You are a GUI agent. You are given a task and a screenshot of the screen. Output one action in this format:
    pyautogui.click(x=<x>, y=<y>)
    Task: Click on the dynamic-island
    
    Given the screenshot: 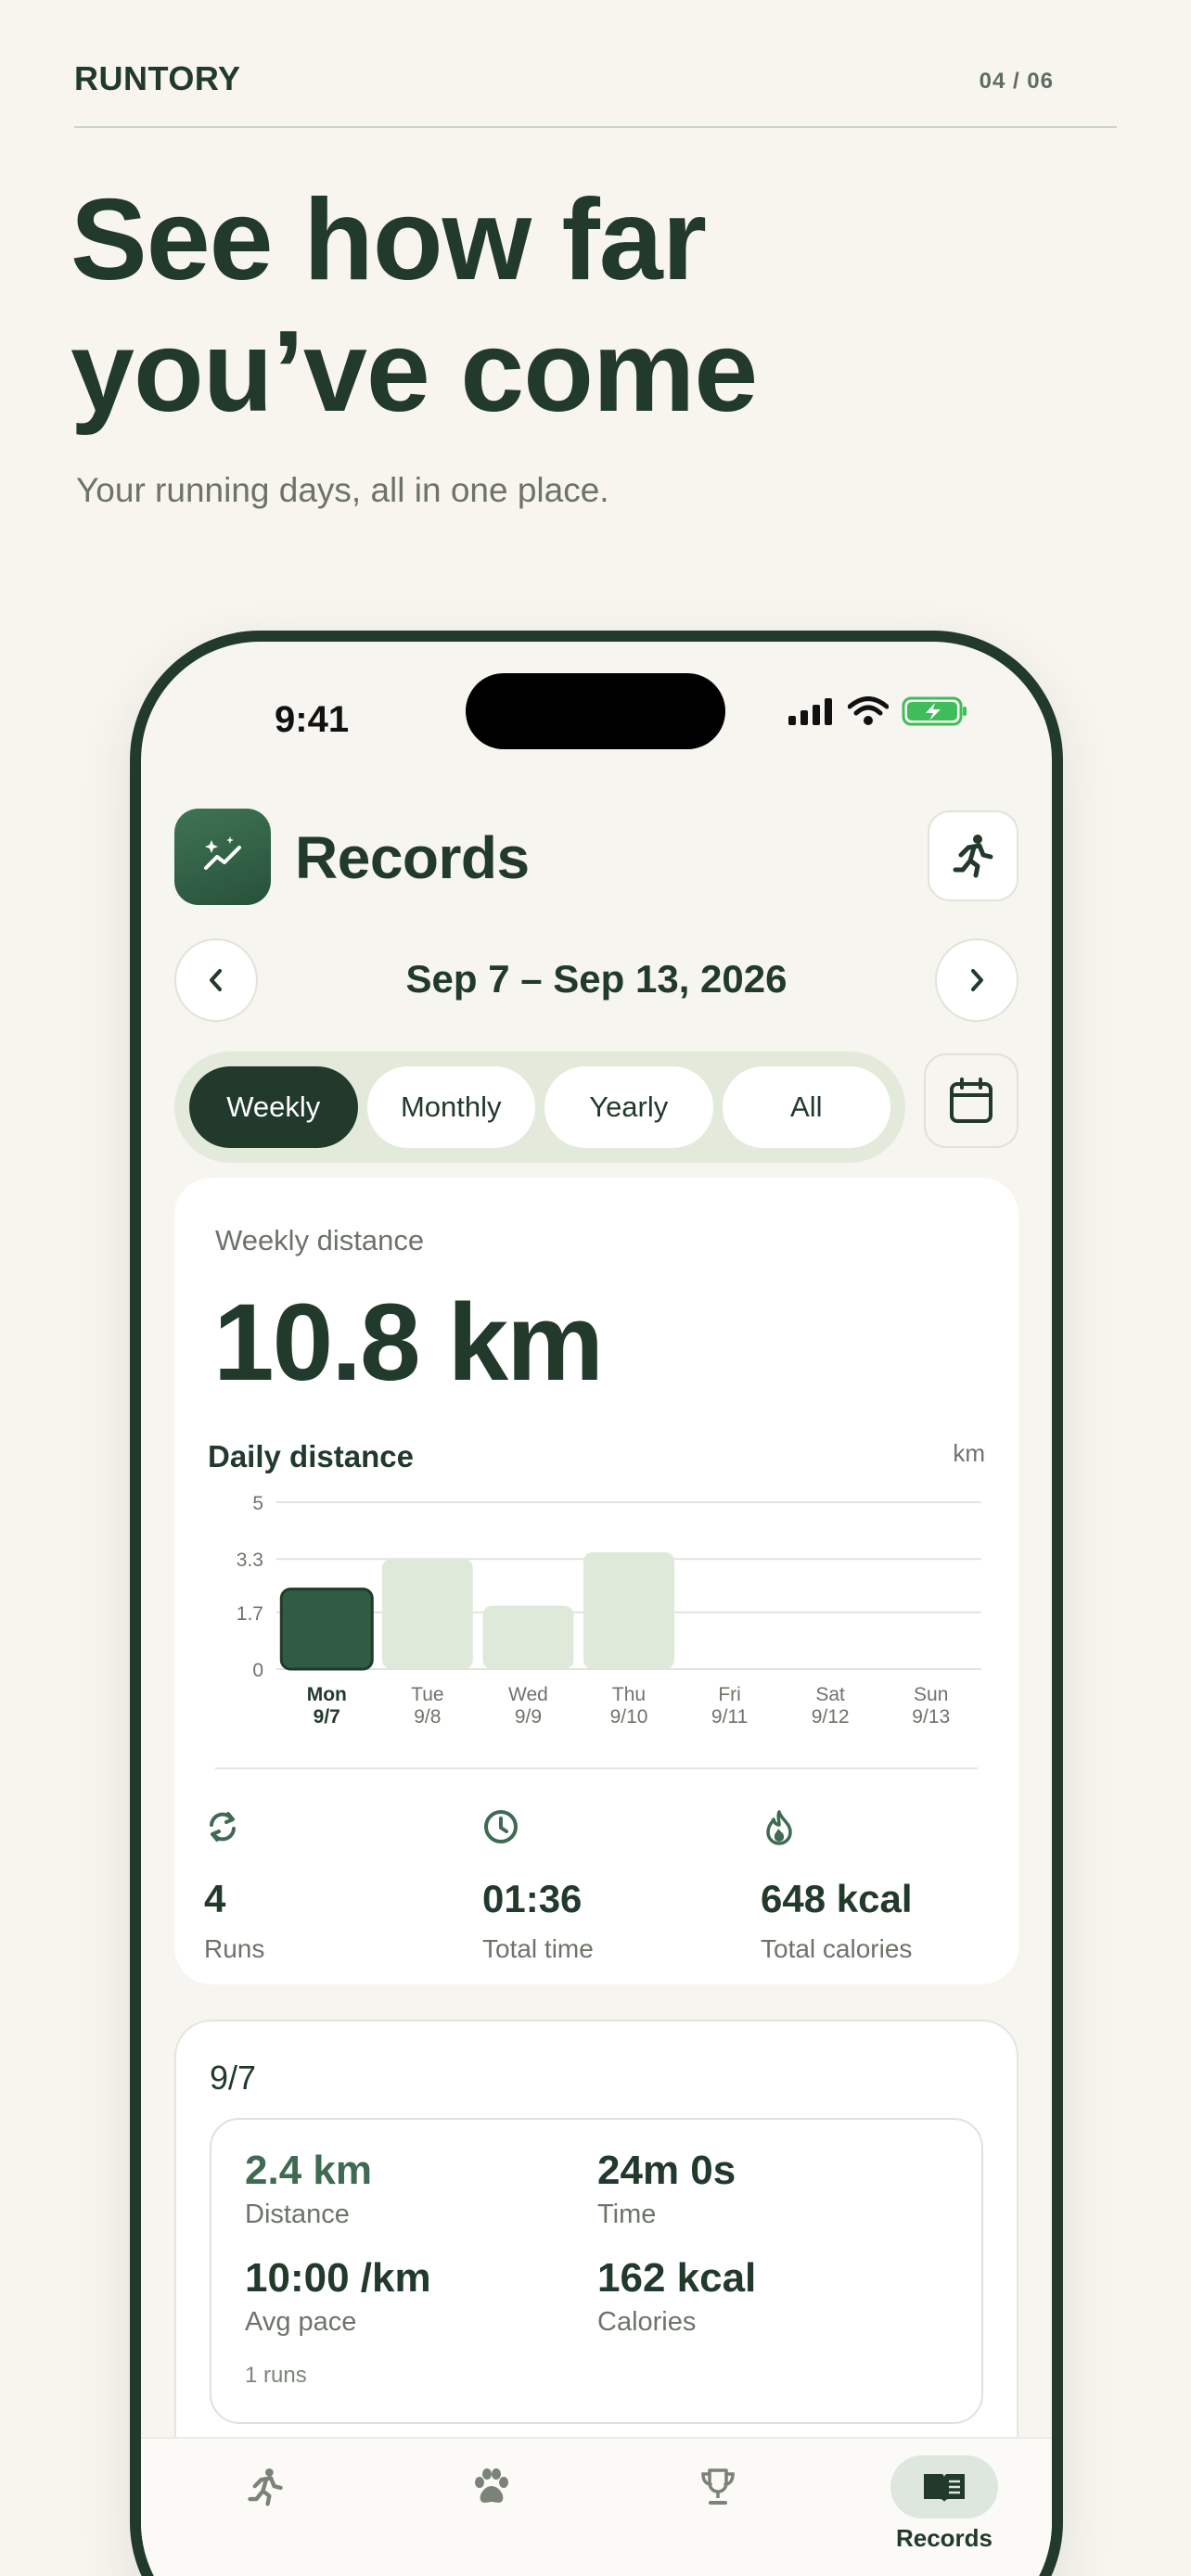 What is the action you would take?
    pyautogui.click(x=595, y=711)
    